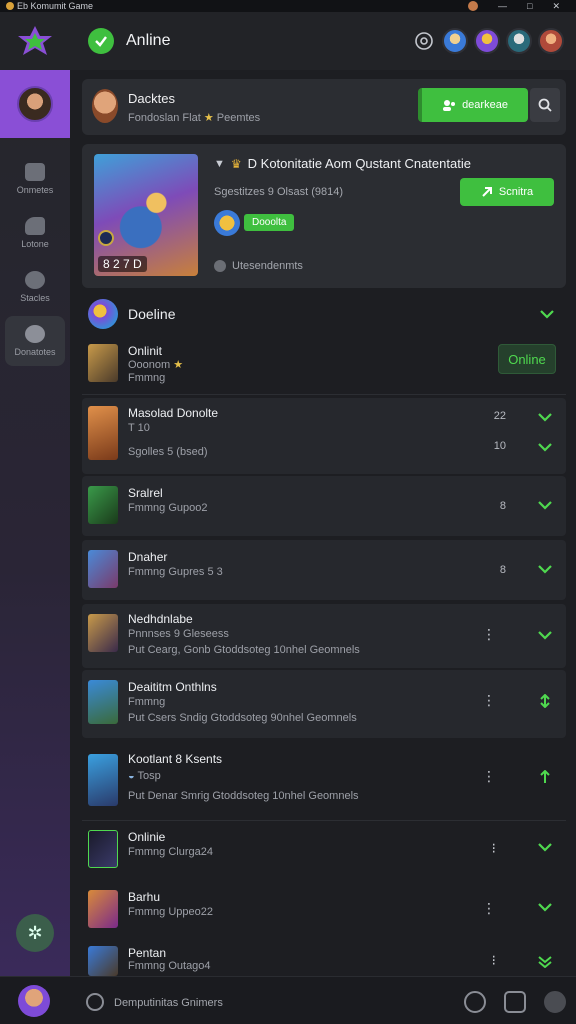  What do you see at coordinates (324, 570) in the screenshot?
I see `list-item: Dnaher Fmmng Gupres 5 3 8` at bounding box center [324, 570].